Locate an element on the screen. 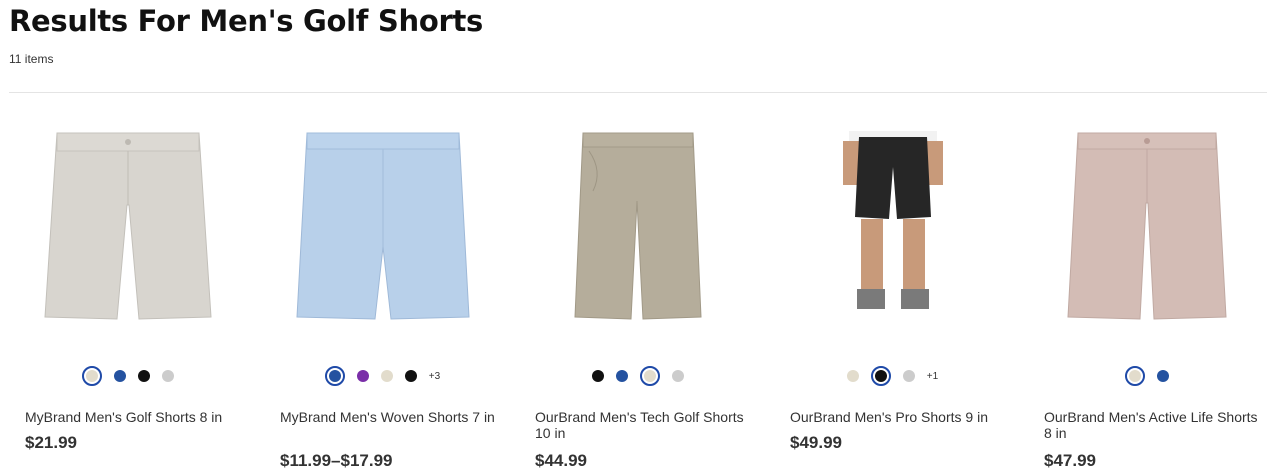 This screenshot has width=1274, height=476. color-swatches: +3 is located at coordinates (382, 376).